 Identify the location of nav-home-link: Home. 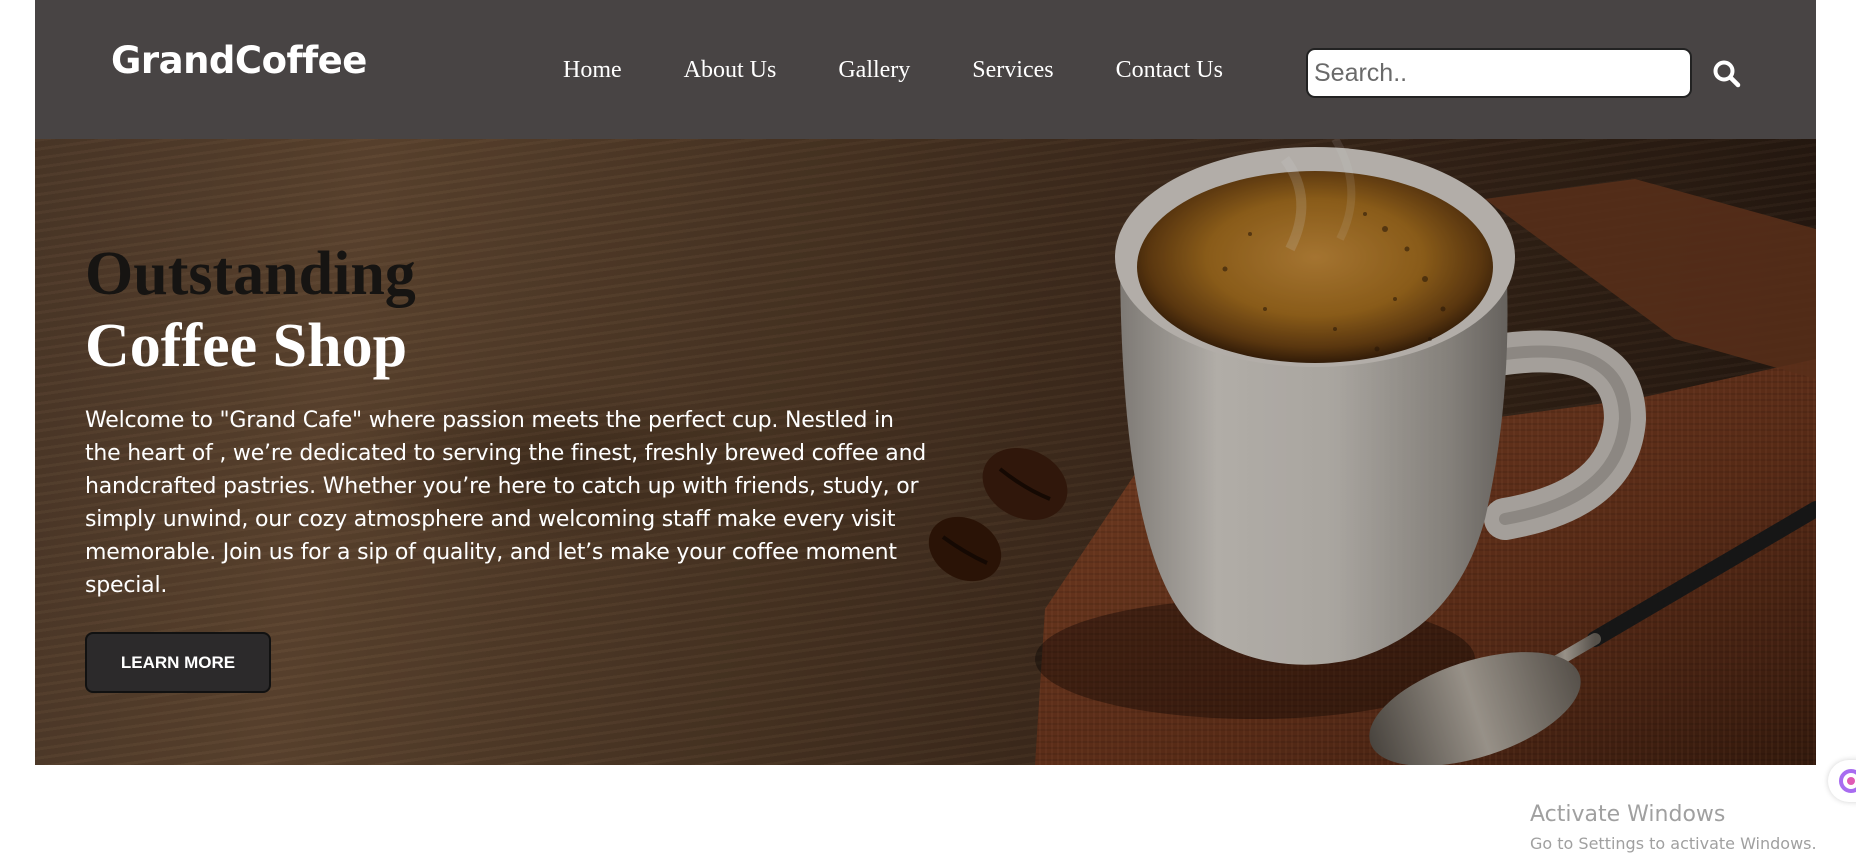
(592, 70).